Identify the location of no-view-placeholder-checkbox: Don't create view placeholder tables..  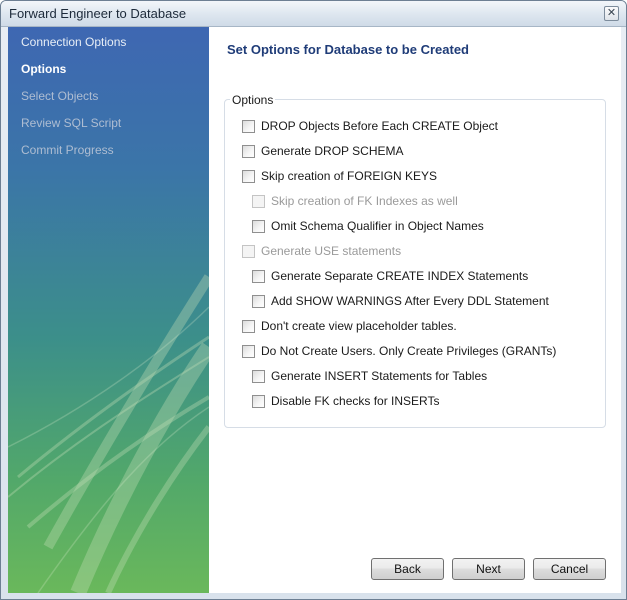
(349, 326).